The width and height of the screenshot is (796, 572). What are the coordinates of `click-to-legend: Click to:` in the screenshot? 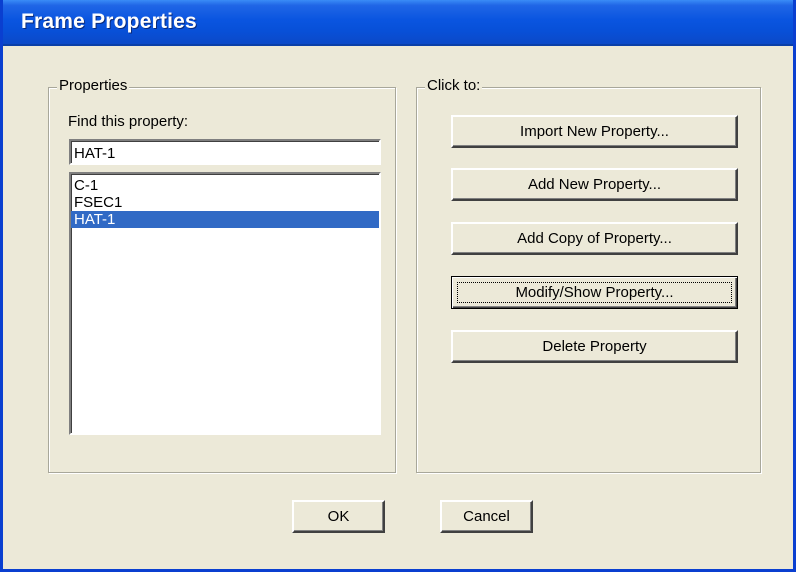 It's located at (454, 85).